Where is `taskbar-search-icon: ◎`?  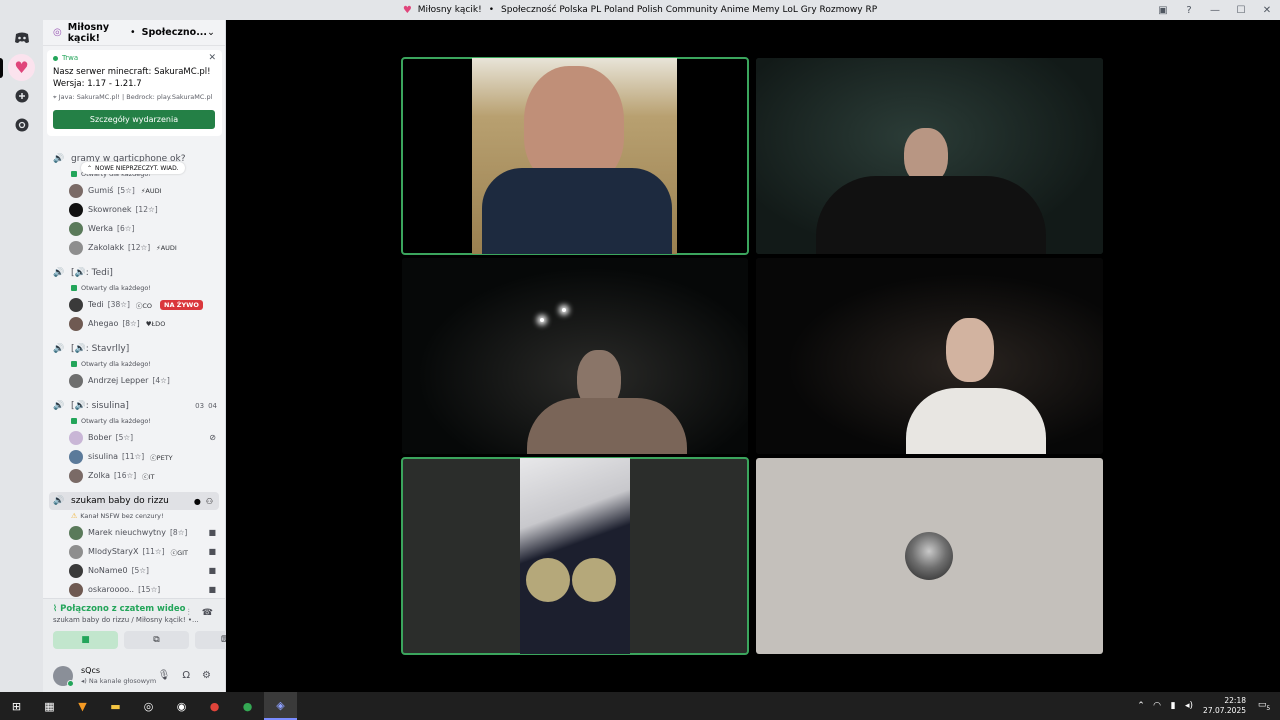
taskbar-search-icon: ◎ is located at coordinates (148, 706).